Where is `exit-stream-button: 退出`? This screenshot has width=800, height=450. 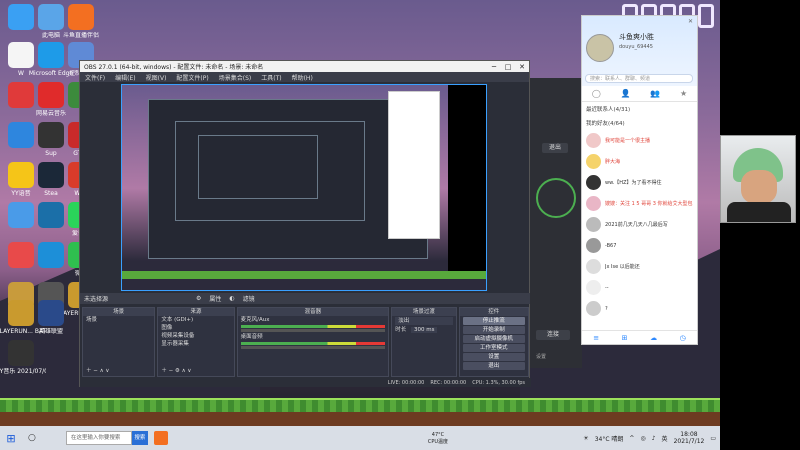 exit-stream-button: 退出 is located at coordinates (555, 148).